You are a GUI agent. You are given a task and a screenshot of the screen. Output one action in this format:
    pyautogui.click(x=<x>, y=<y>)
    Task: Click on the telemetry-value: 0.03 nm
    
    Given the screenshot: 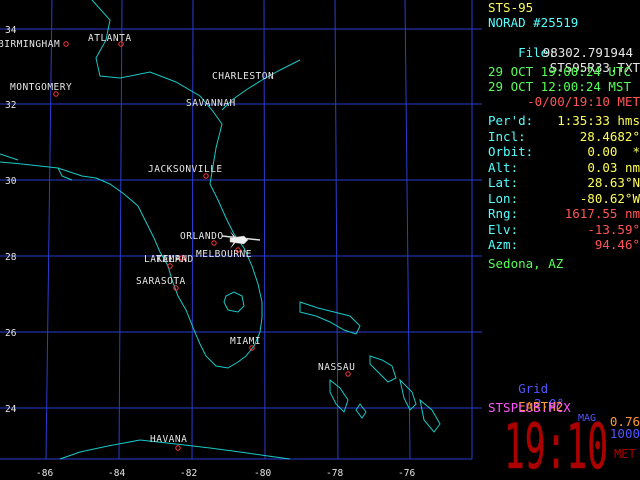 What is the action you would take?
    pyautogui.click(x=613, y=167)
    